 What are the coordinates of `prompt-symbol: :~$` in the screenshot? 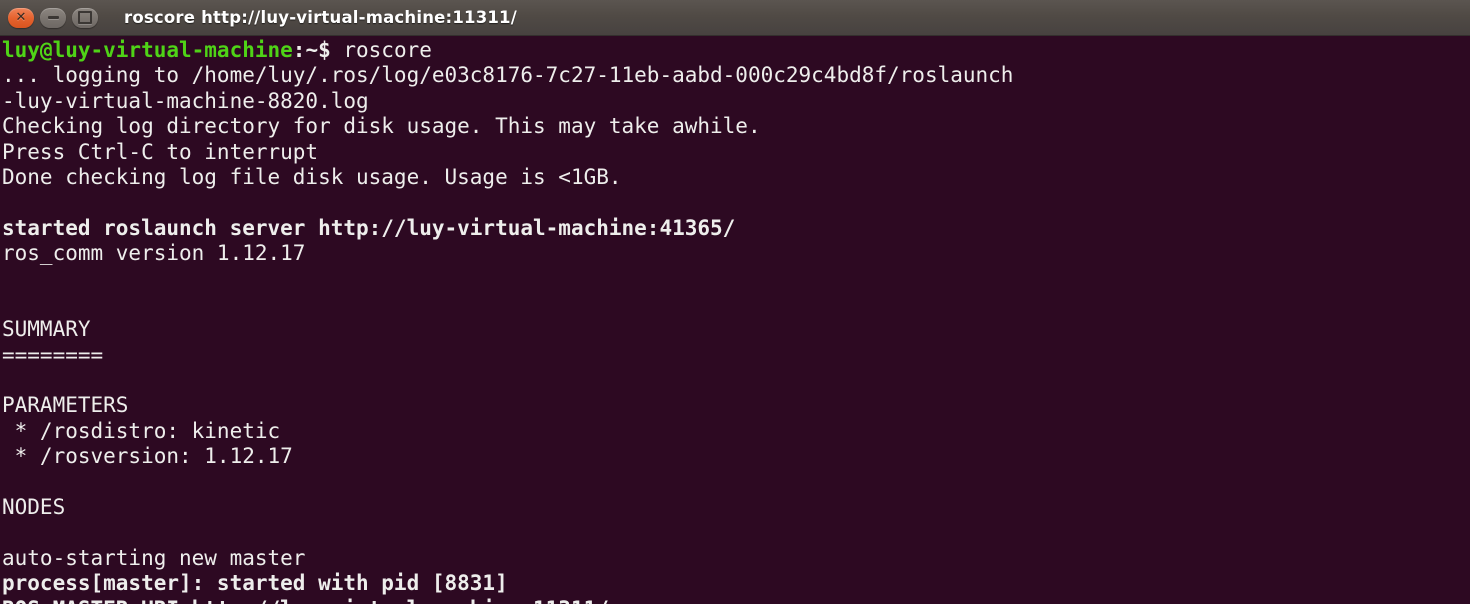 It's located at (311, 50).